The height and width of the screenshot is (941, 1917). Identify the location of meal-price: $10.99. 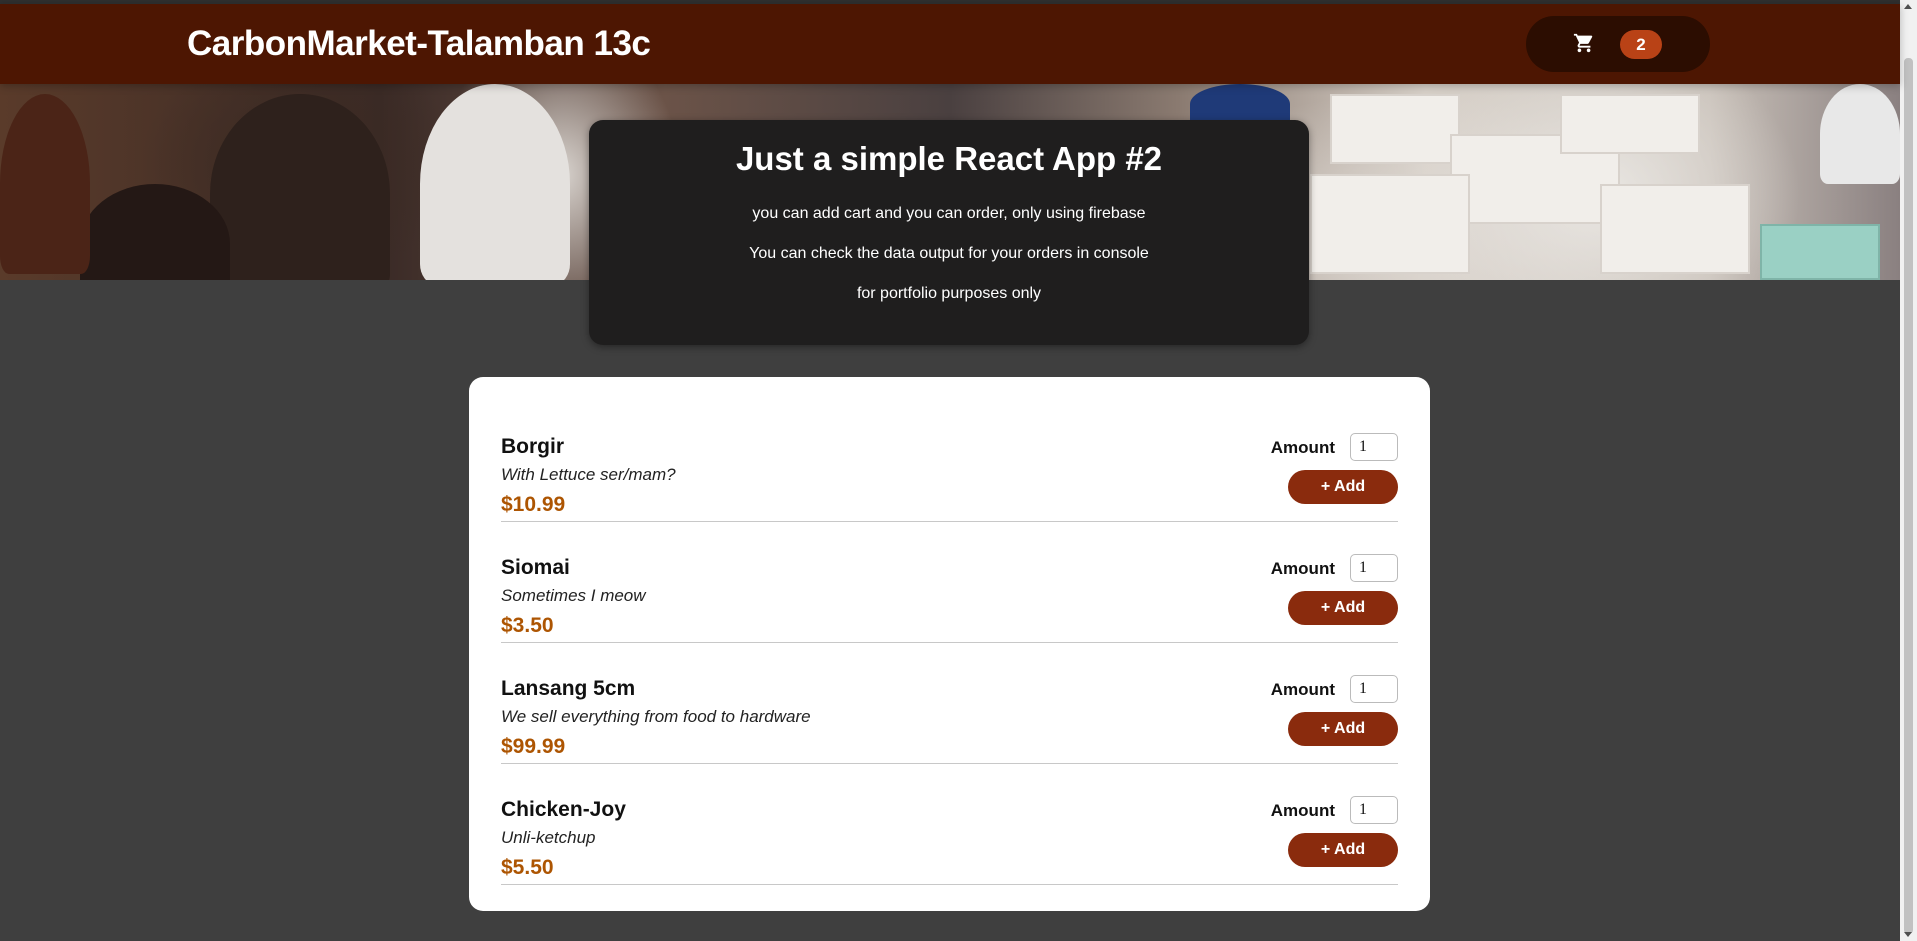
(533, 504).